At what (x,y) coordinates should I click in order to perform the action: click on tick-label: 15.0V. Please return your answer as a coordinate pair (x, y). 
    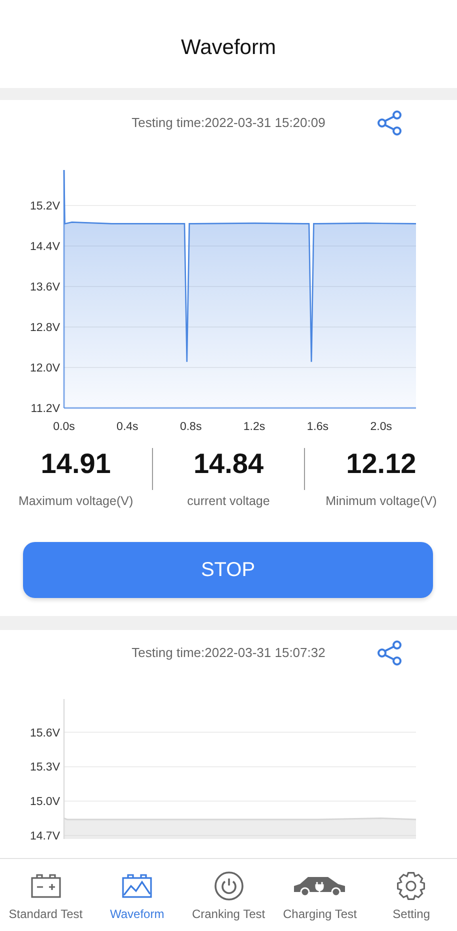
    Looking at the image, I should click on (45, 802).